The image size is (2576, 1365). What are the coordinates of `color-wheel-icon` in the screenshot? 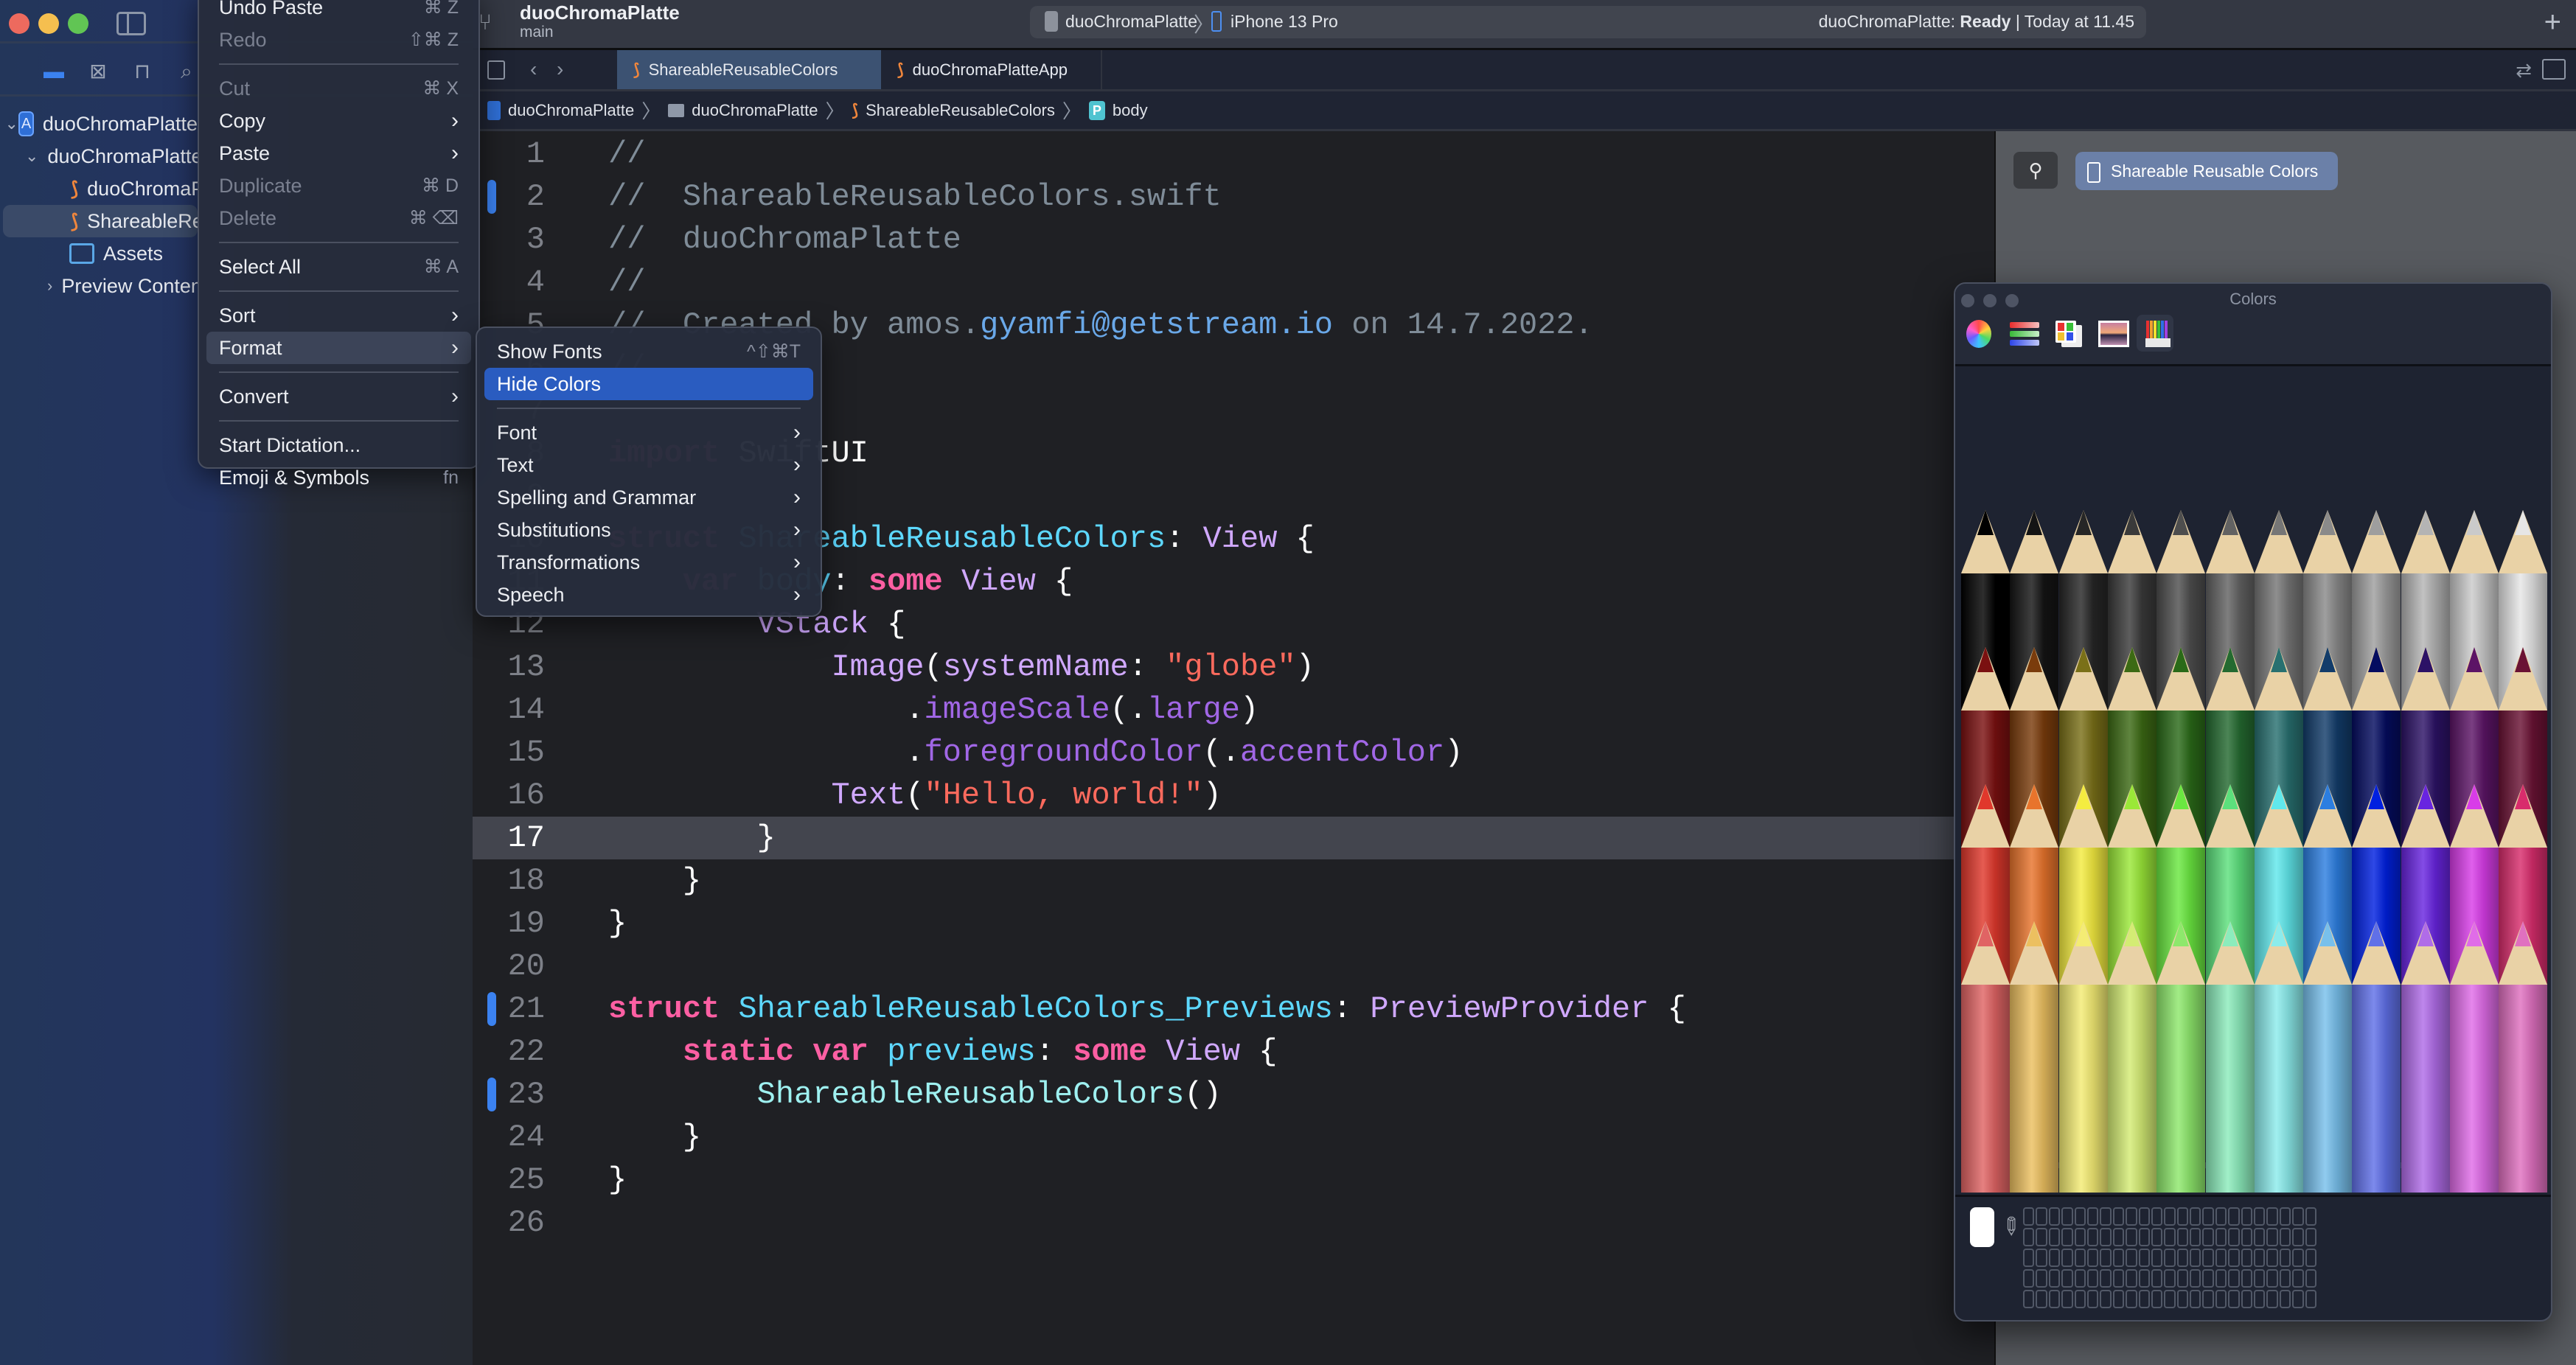 It's located at (1979, 334).